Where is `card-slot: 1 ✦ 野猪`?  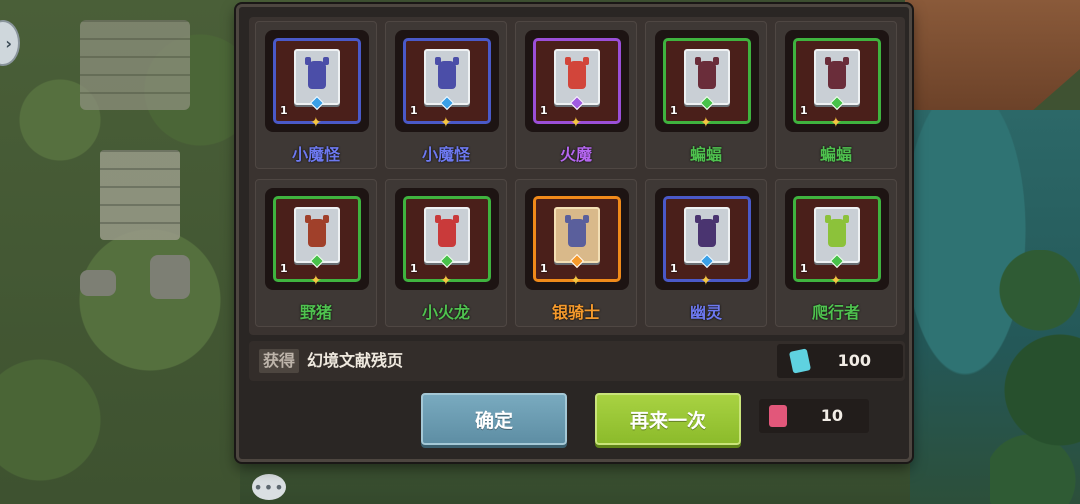
card-slot: 1 ✦ 野猪 is located at coordinates (316, 253).